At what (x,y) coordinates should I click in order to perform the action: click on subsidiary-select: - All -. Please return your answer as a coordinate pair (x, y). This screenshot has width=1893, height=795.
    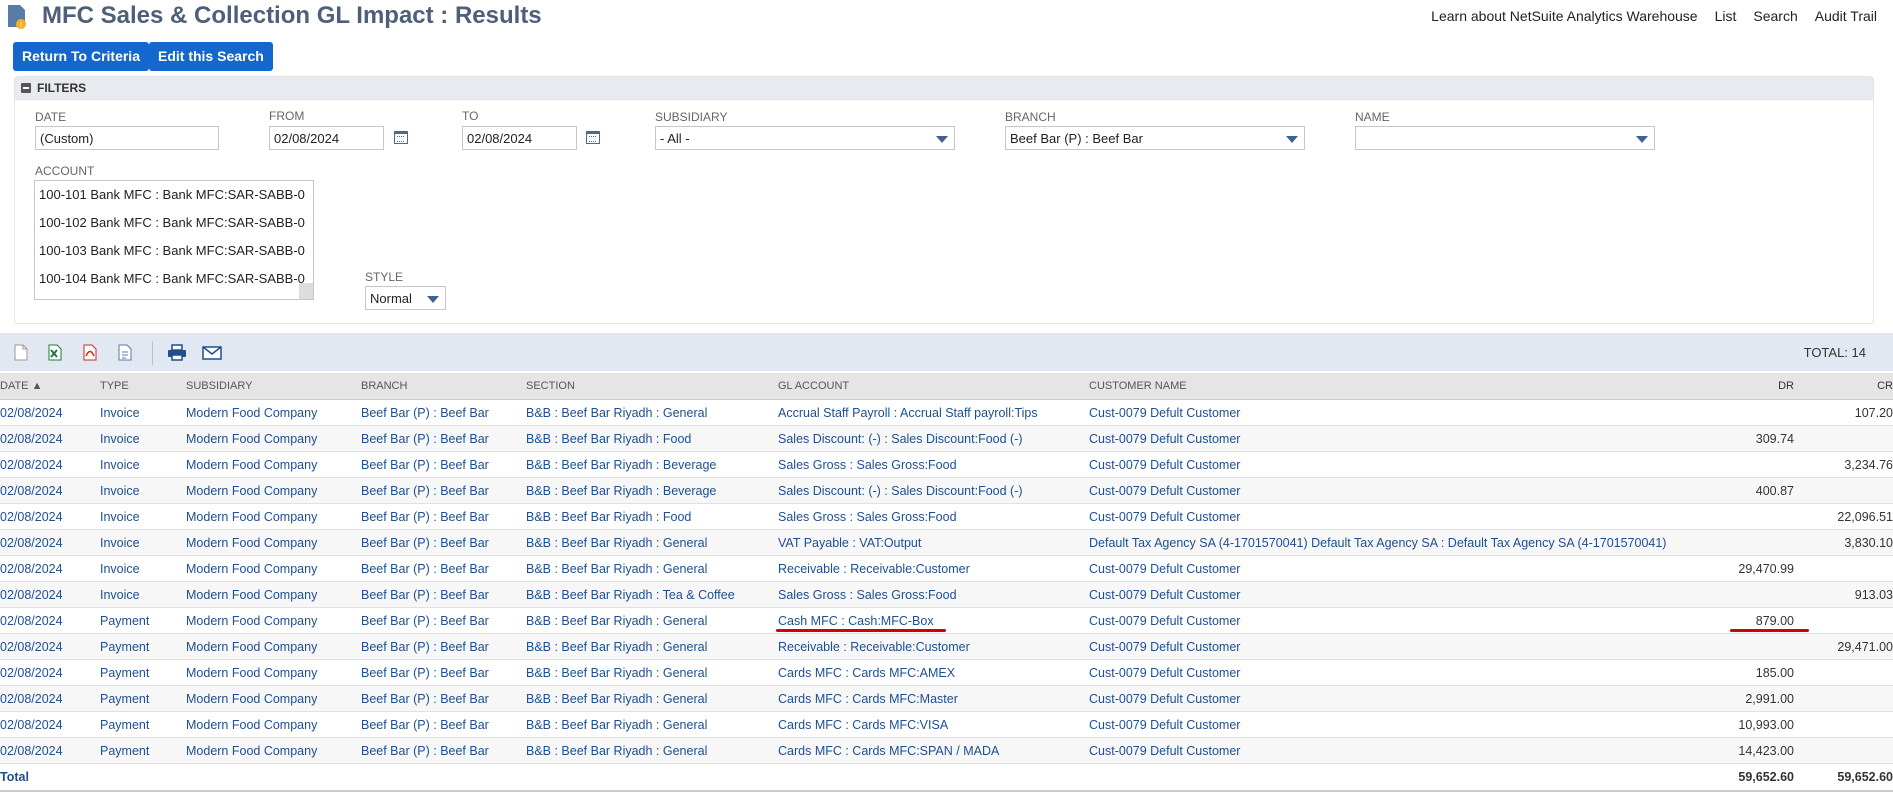
    Looking at the image, I should click on (805, 138).